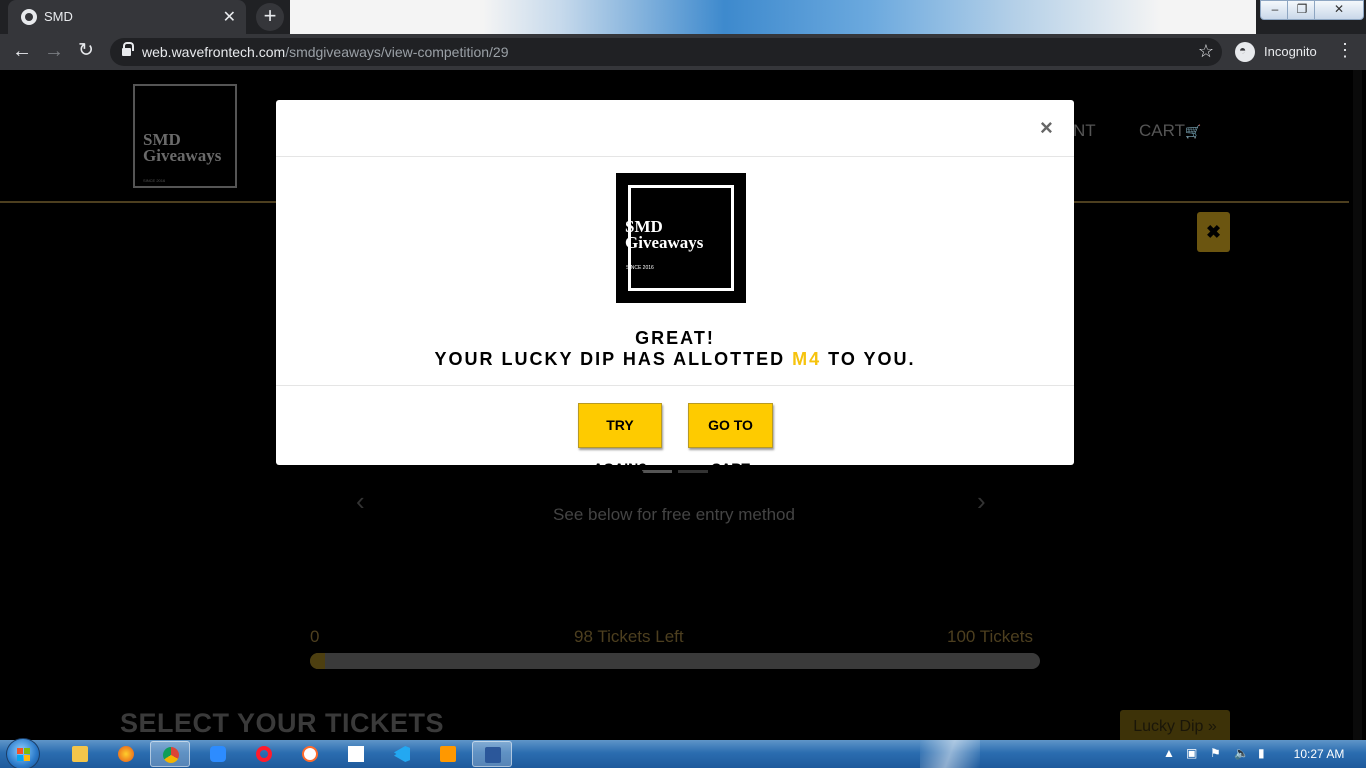  Describe the element at coordinates (54, 52) in the screenshot. I see `forward-arrow-icon: →` at that location.